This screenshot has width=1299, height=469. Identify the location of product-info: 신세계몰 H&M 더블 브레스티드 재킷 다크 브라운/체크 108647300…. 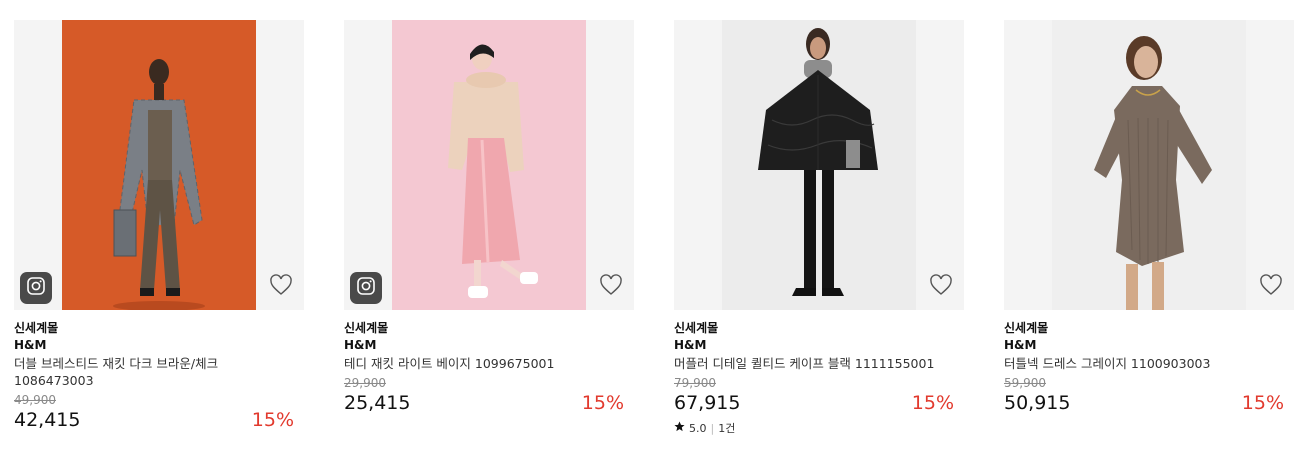
(159, 371).